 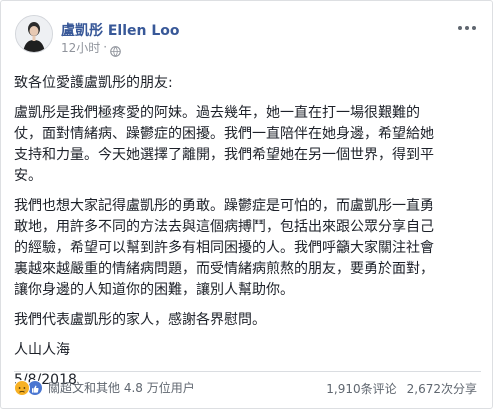 What do you see at coordinates (42, 350) in the screenshot?
I see `post-signature: 人山人海` at bounding box center [42, 350].